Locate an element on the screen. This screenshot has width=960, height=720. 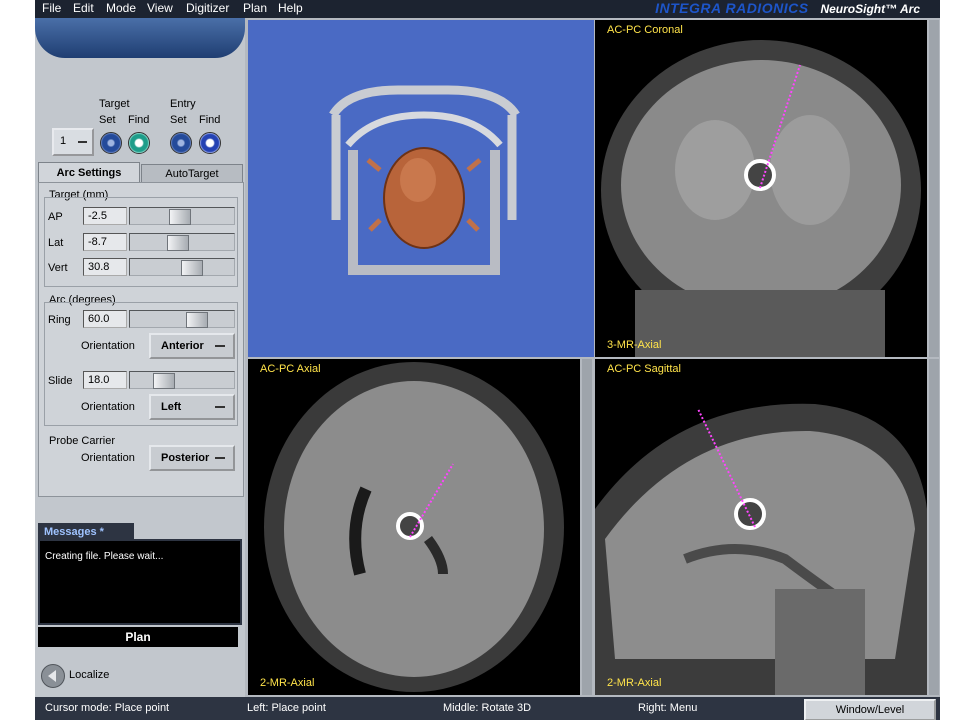
coronal-series-label: 3-MR-Axial is located at coordinates (634, 345).